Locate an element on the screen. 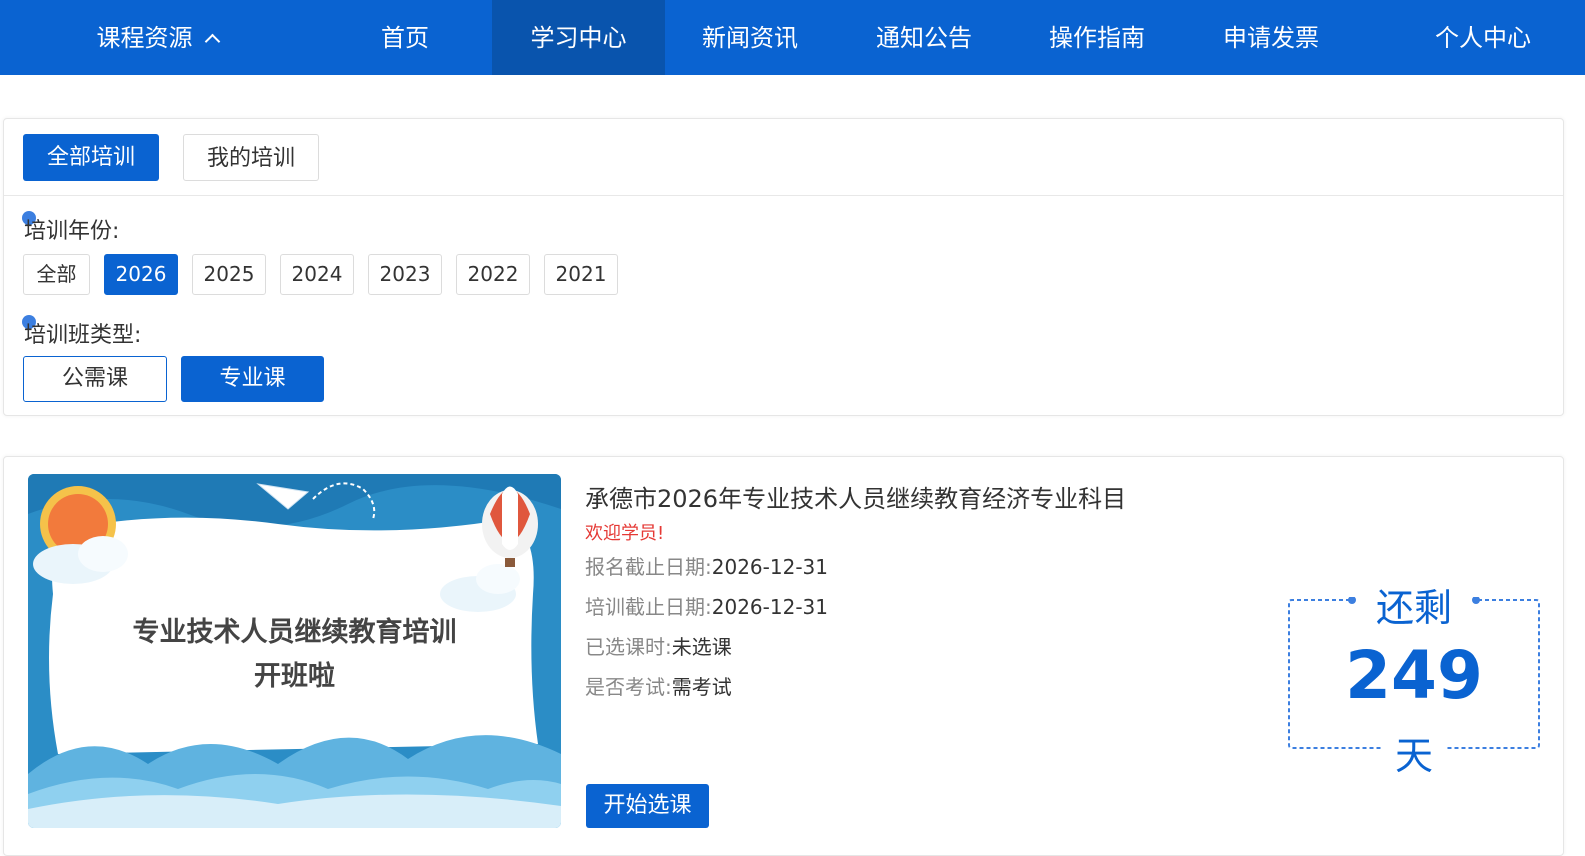 This screenshot has width=1585, height=856. banner-line2: 开班啦 is located at coordinates (294, 676).